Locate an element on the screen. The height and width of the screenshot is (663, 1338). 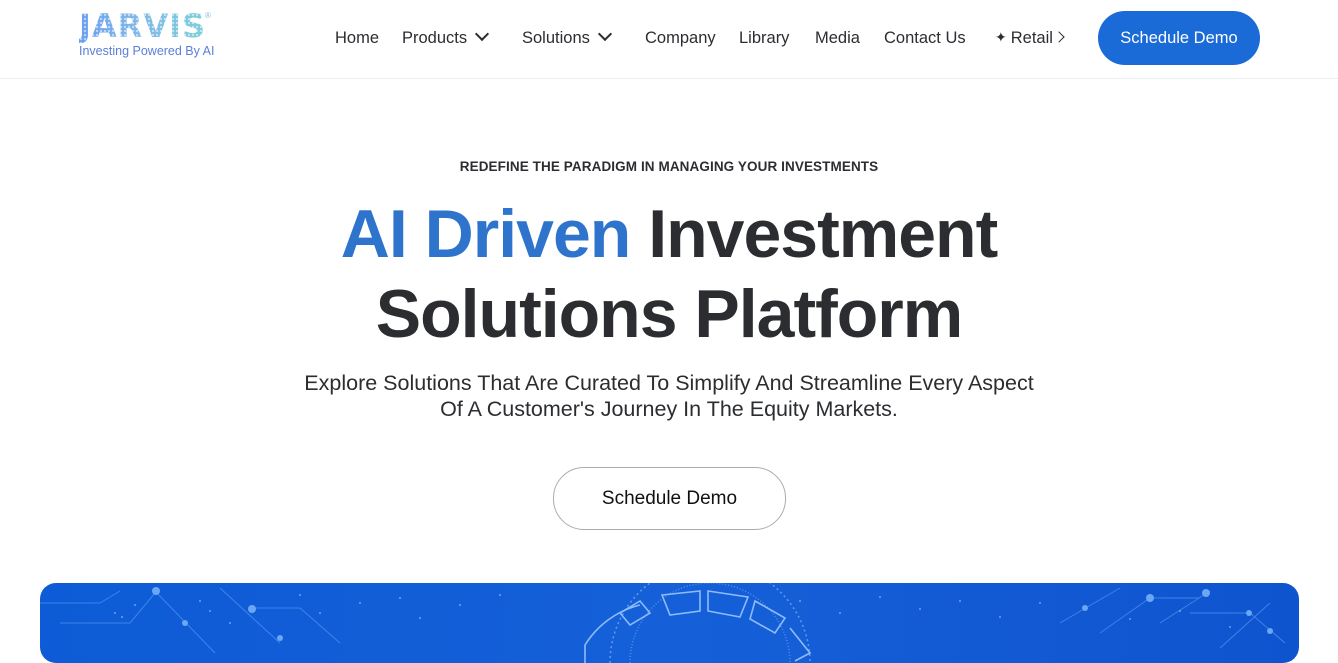
nav-solutions-label: Solutions is located at coordinates (556, 38).